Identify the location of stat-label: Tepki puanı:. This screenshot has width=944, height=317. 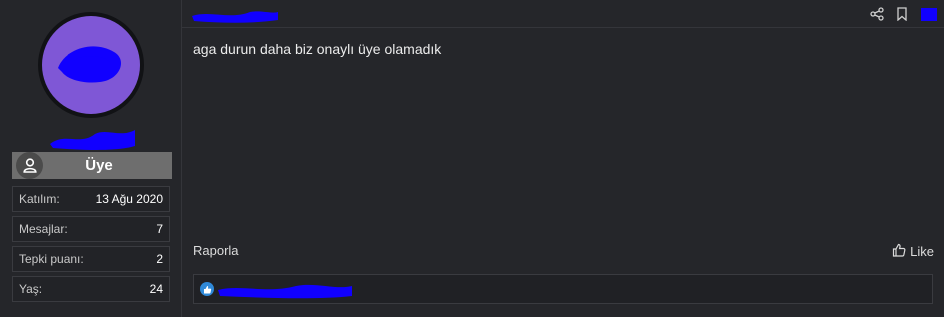
(51, 259).